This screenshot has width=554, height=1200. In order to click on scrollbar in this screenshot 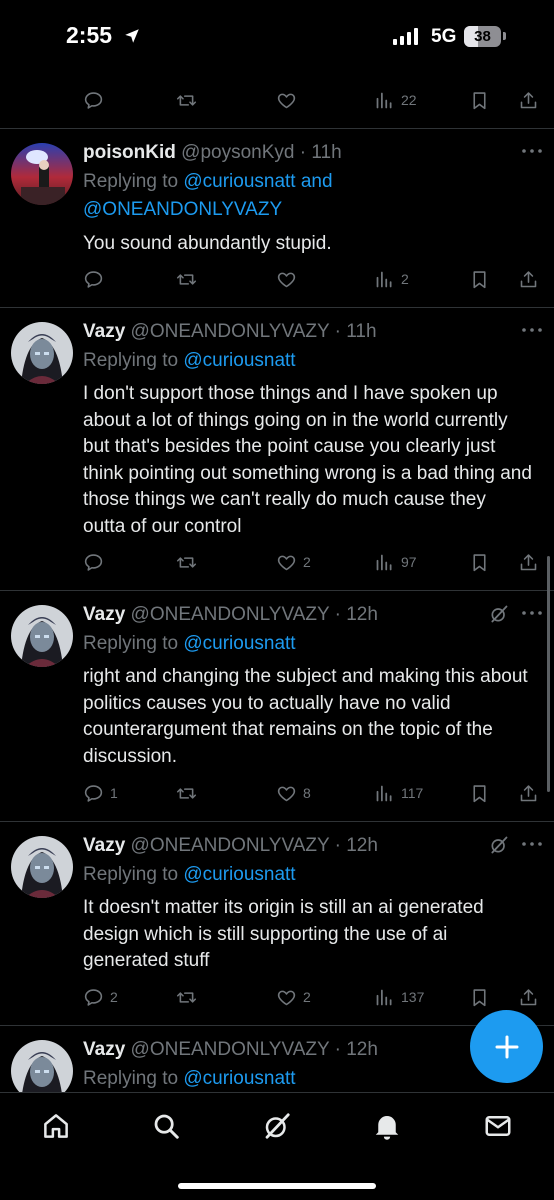, I will do `click(548, 674)`.